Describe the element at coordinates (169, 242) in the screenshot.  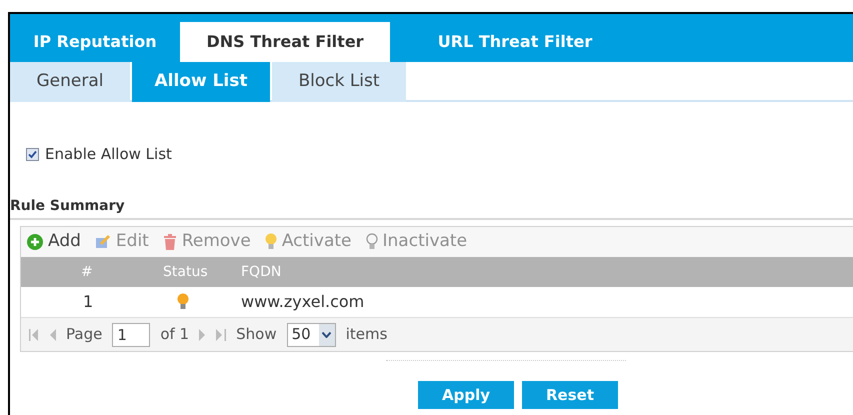
I see `trash-icon` at that location.